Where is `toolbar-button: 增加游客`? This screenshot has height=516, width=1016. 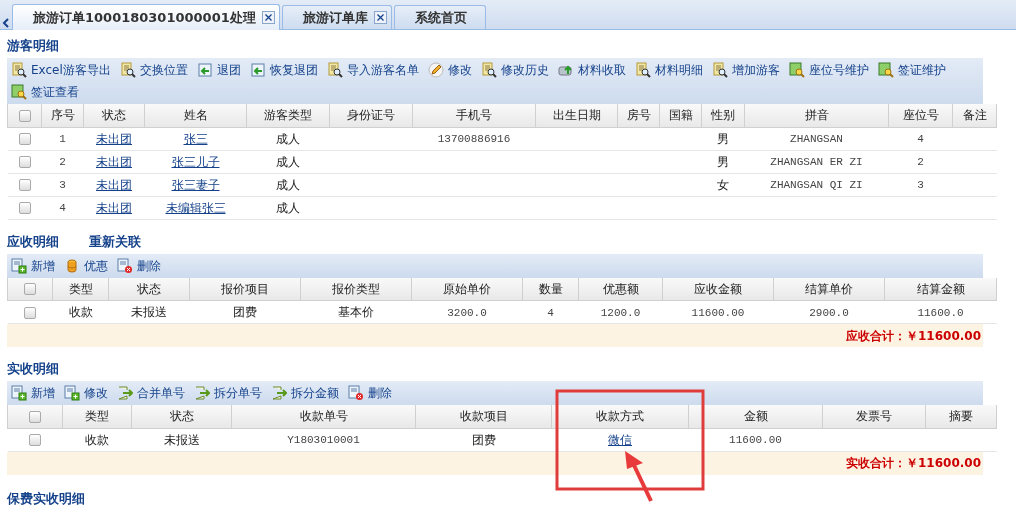 toolbar-button: 增加游客 is located at coordinates (745, 70).